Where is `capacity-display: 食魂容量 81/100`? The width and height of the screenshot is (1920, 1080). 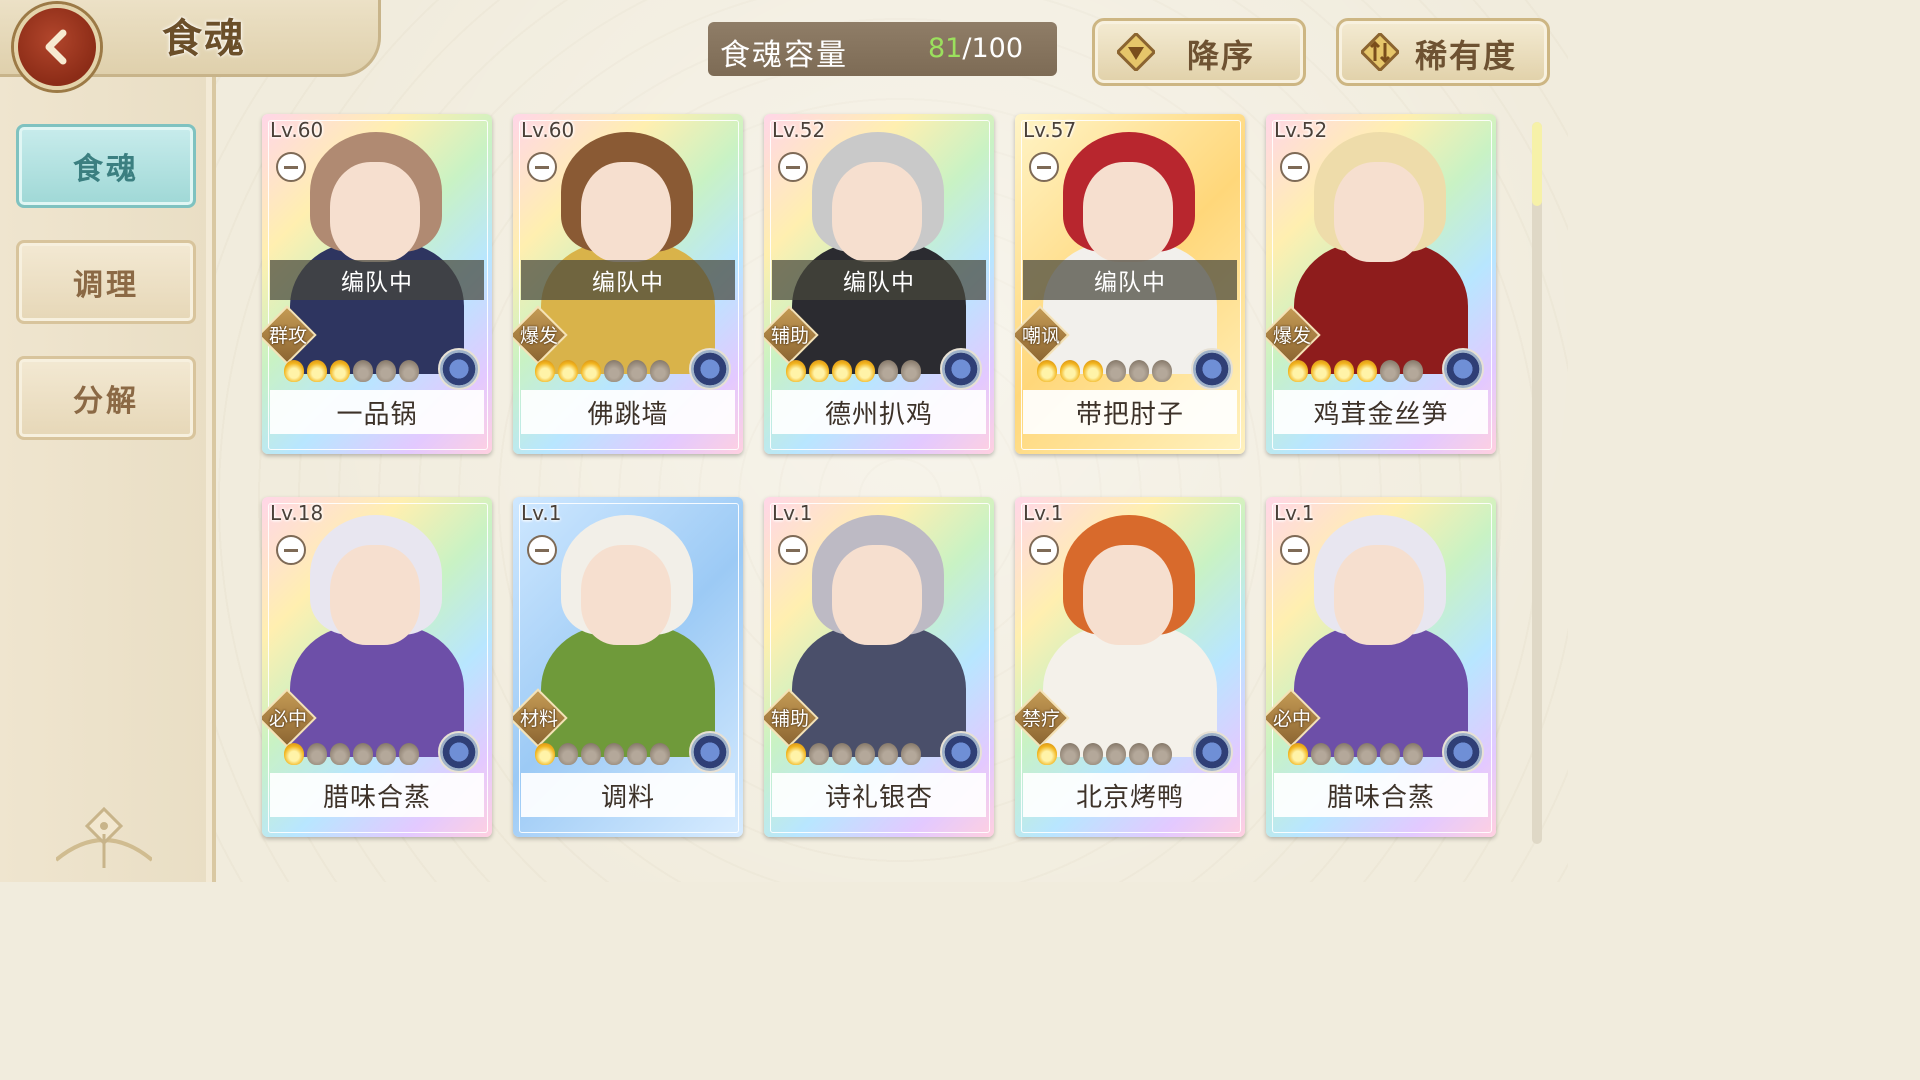
capacity-display: 食魂容量 81/100 is located at coordinates (882, 49).